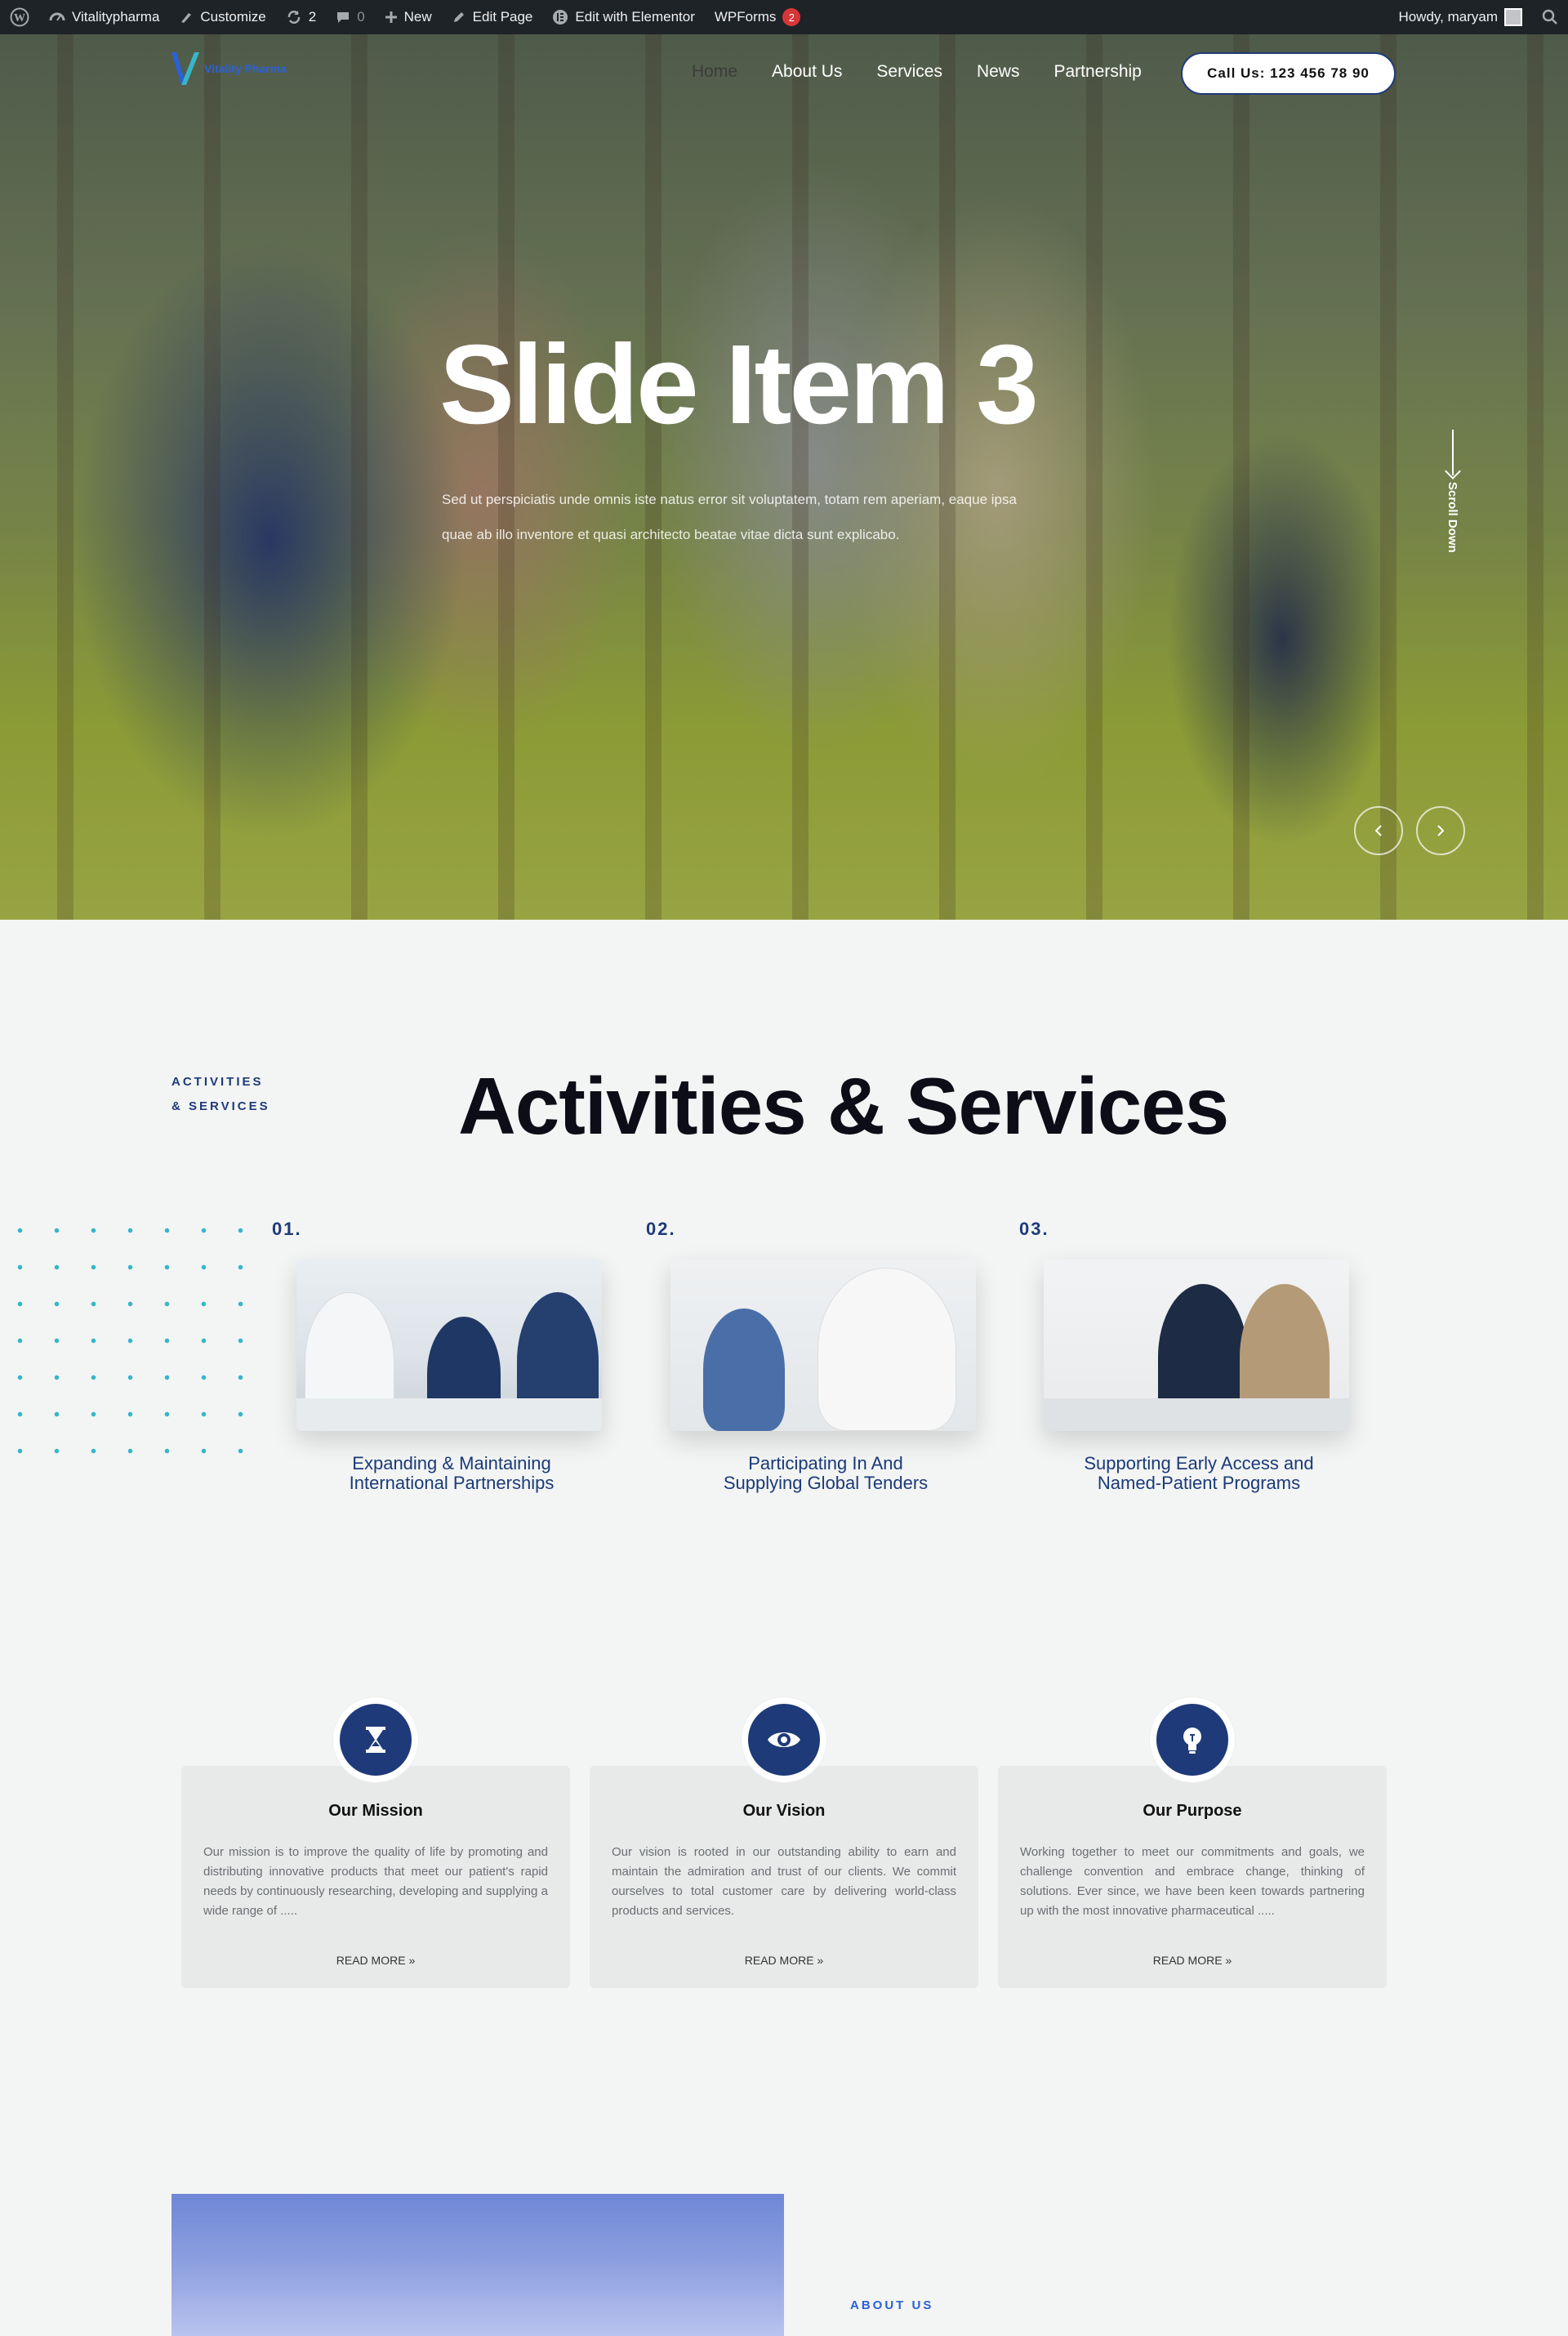  What do you see at coordinates (186, 18) in the screenshot?
I see `brush-icon` at bounding box center [186, 18].